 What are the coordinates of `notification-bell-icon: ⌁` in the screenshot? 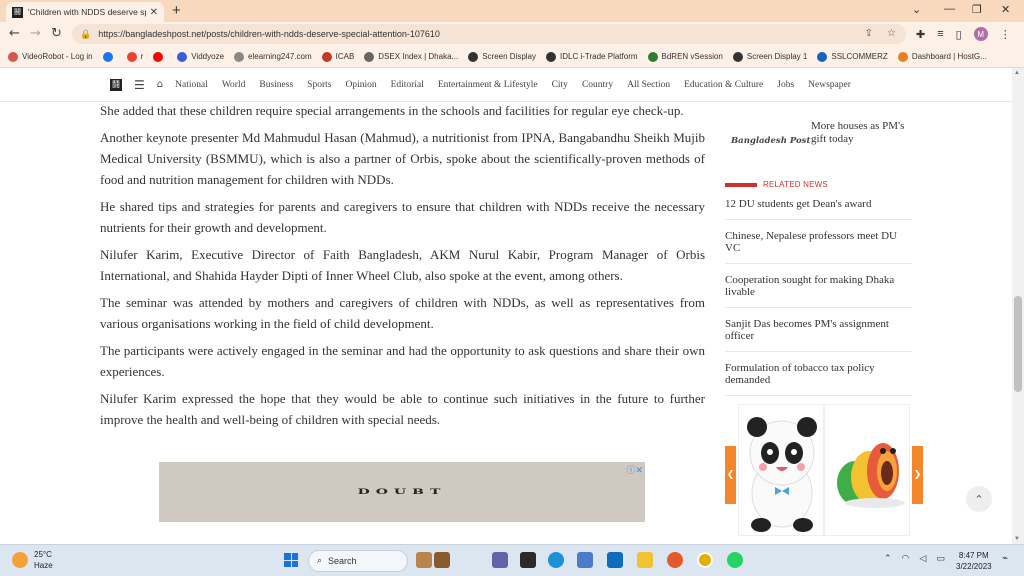 It's located at (1005, 558).